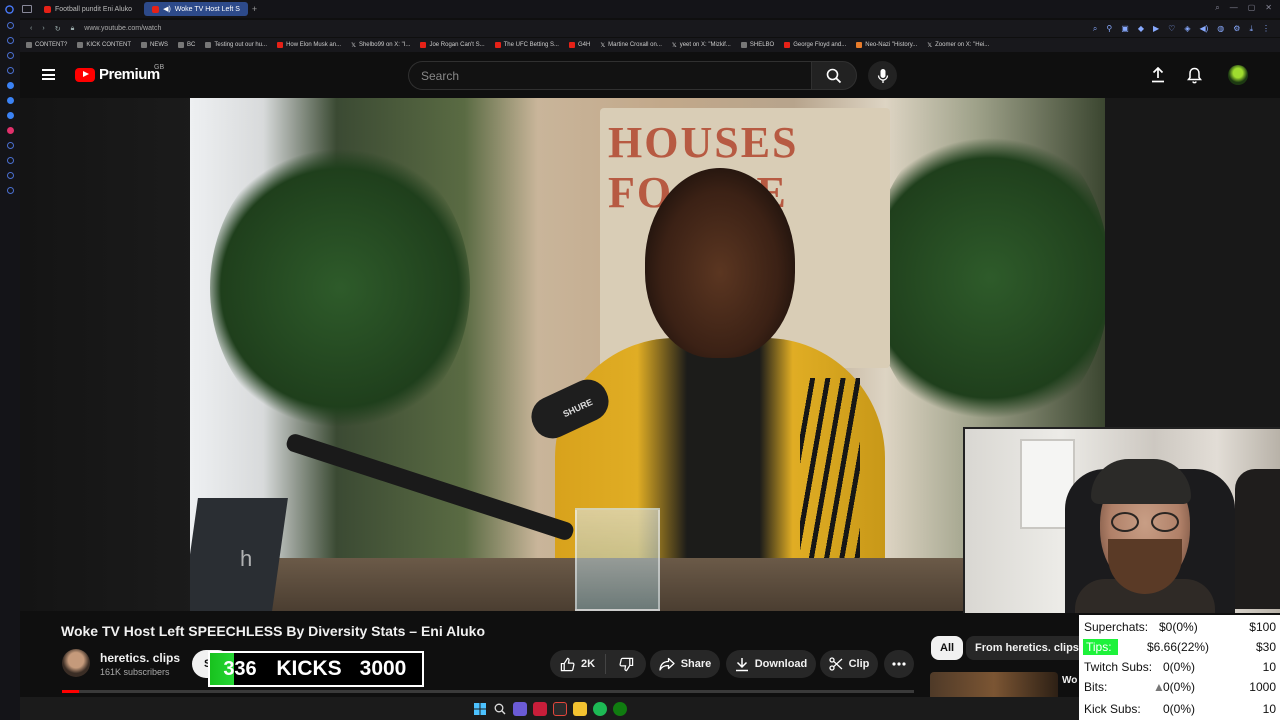 The image size is (1280, 720). What do you see at coordinates (254, 9) in the screenshot?
I see `new-tab-button: +` at bounding box center [254, 9].